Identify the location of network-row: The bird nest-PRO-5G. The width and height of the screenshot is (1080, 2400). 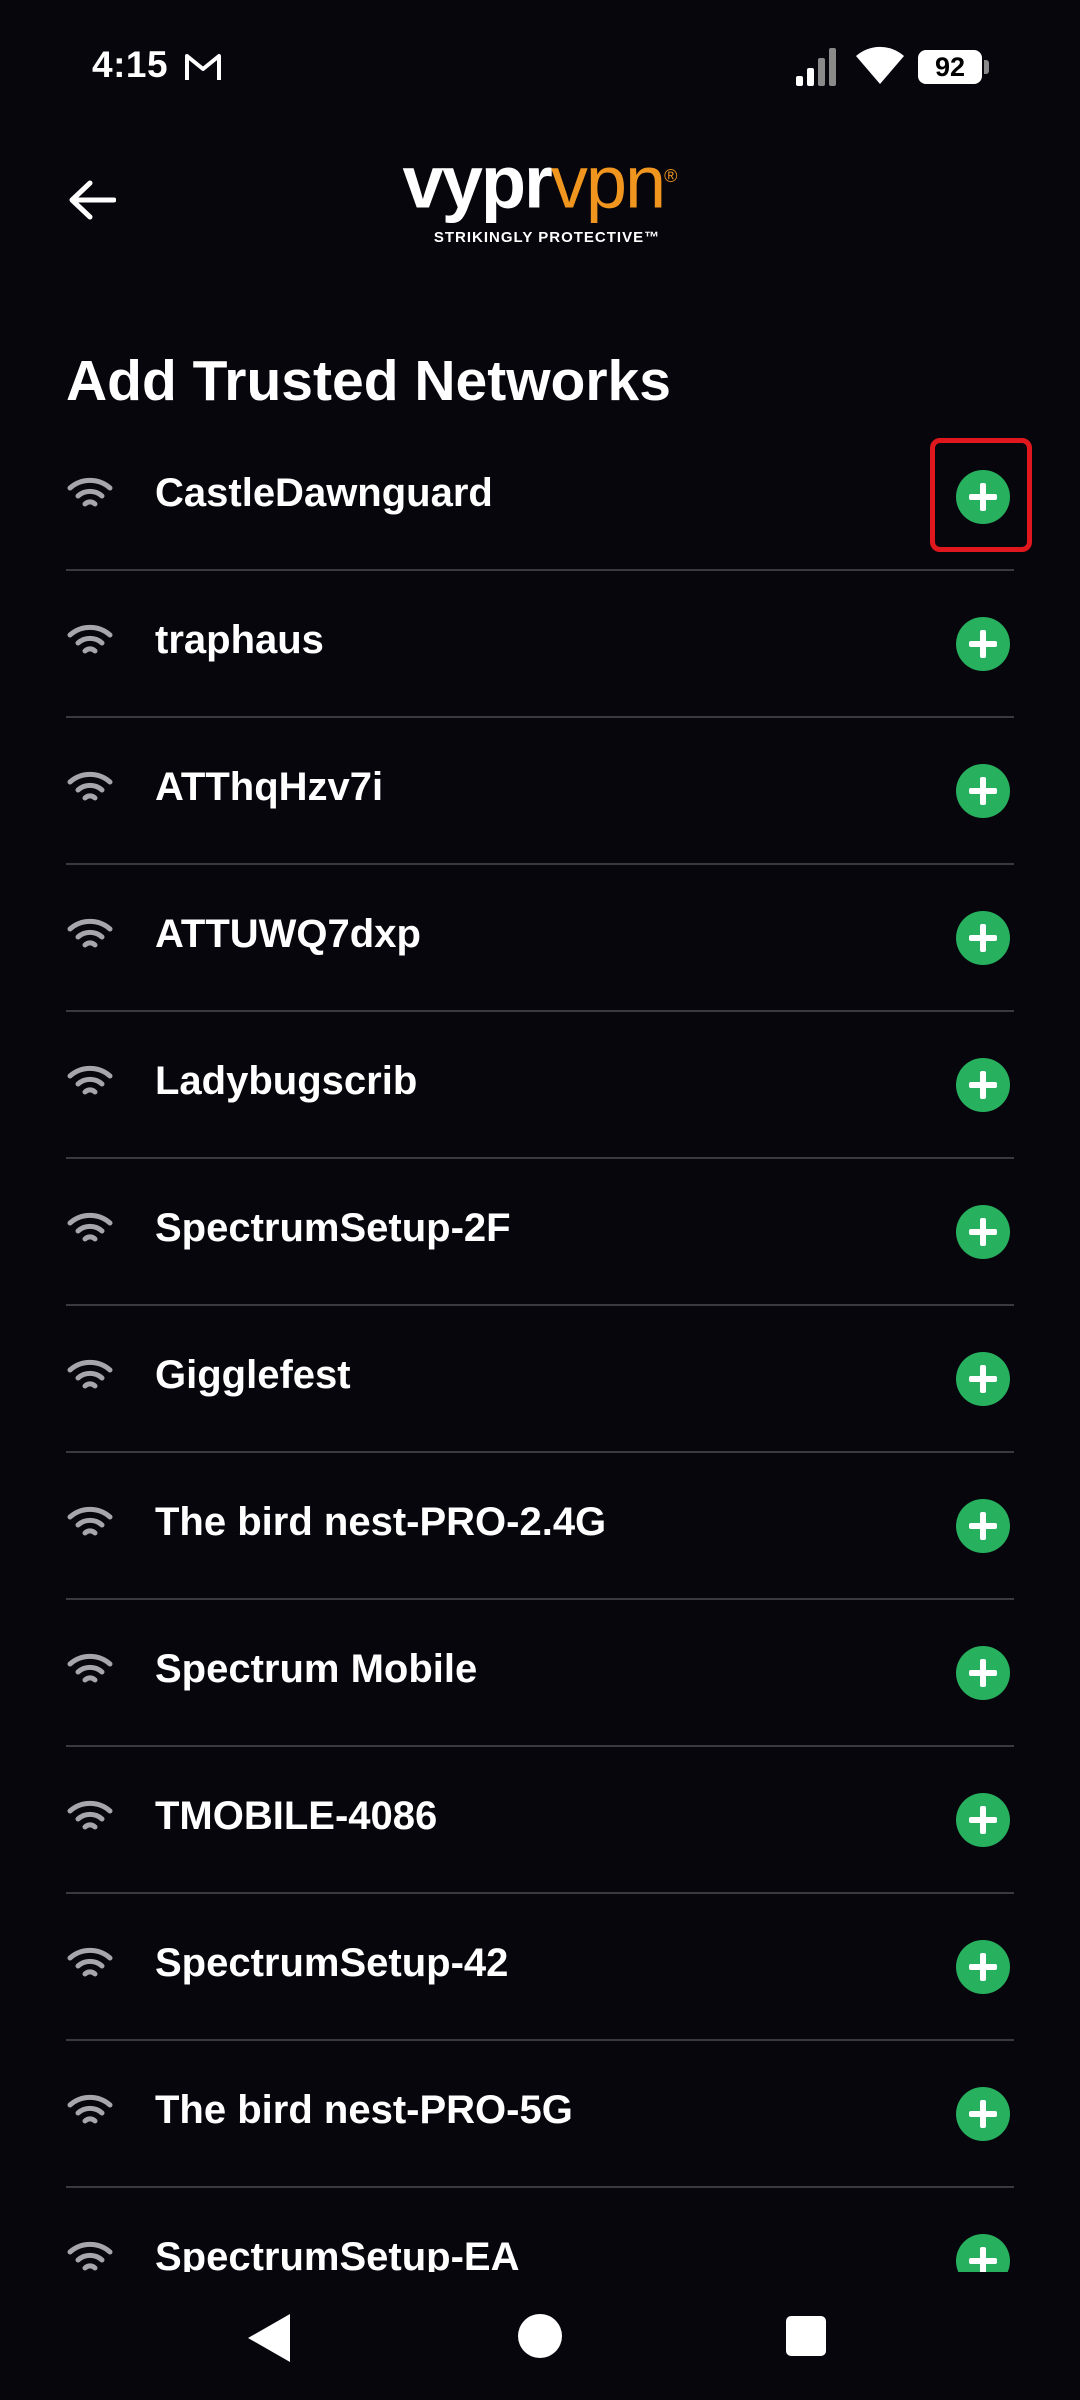
(540, 2114).